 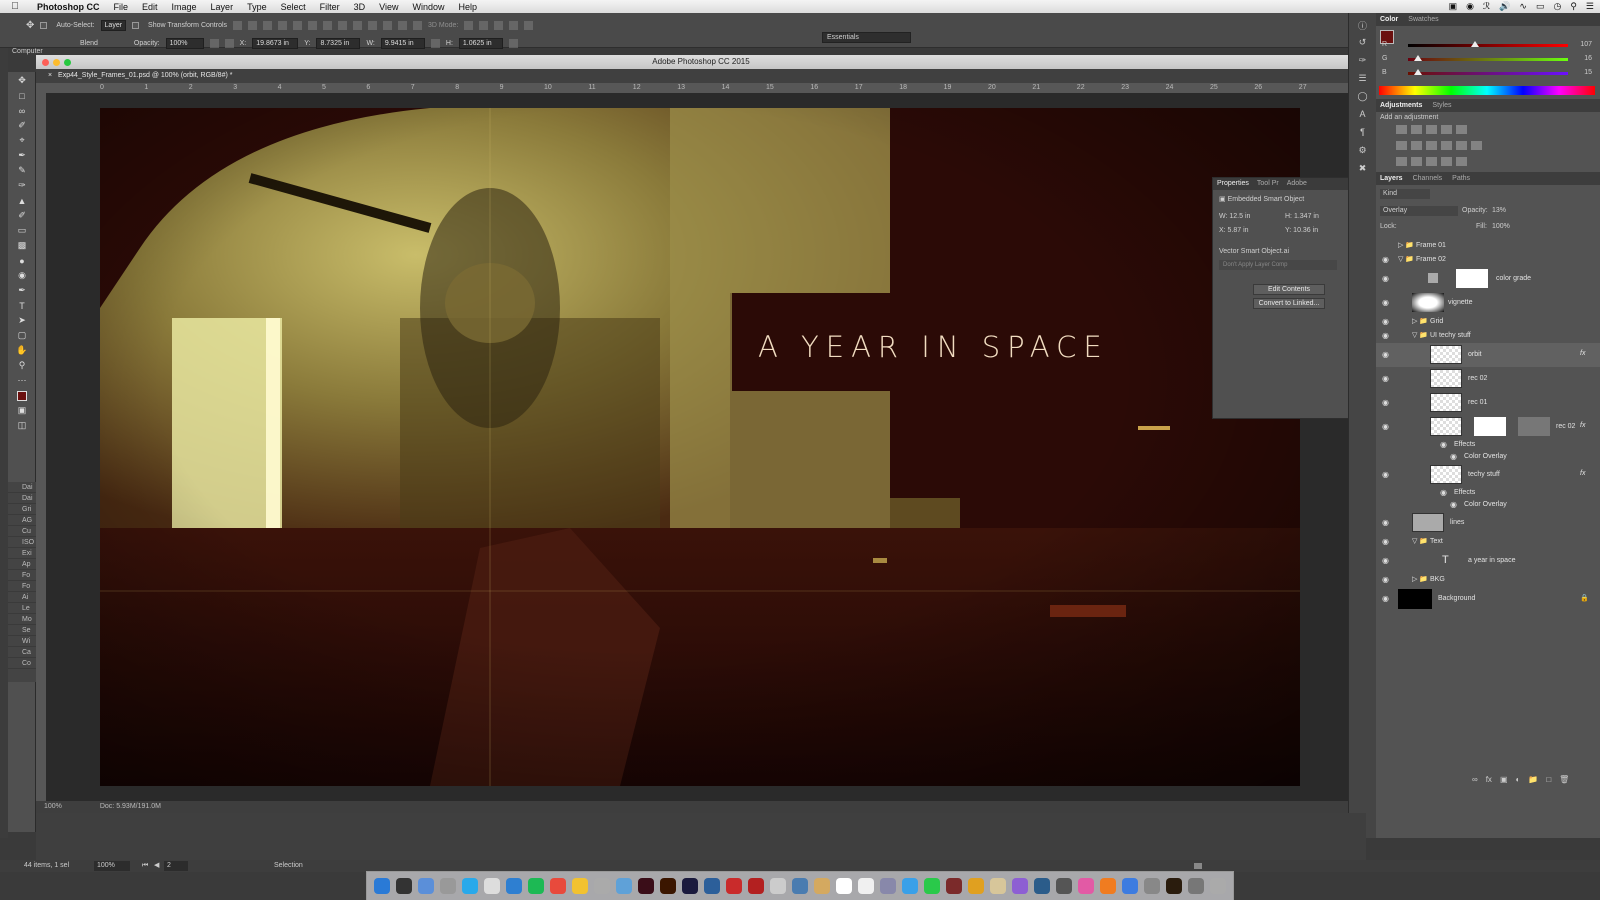 I want to click on add-mask-icon: ▣, so click(x=1504, y=779).